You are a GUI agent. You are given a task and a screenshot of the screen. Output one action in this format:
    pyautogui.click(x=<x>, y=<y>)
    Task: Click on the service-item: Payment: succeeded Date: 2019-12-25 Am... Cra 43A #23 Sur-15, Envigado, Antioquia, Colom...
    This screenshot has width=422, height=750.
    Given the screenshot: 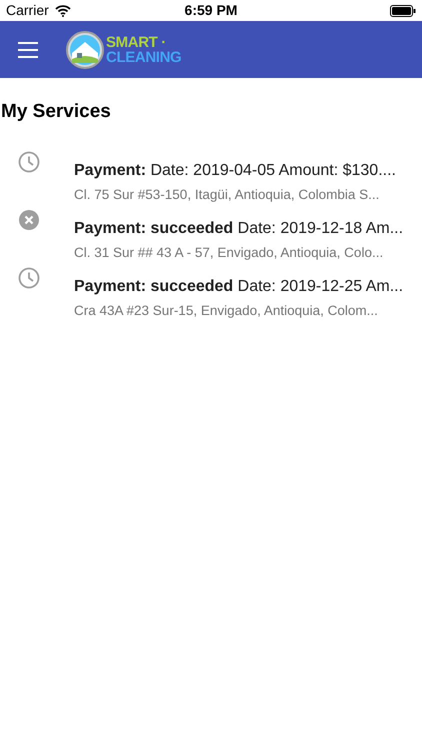 What is the action you would take?
    pyautogui.click(x=211, y=295)
    